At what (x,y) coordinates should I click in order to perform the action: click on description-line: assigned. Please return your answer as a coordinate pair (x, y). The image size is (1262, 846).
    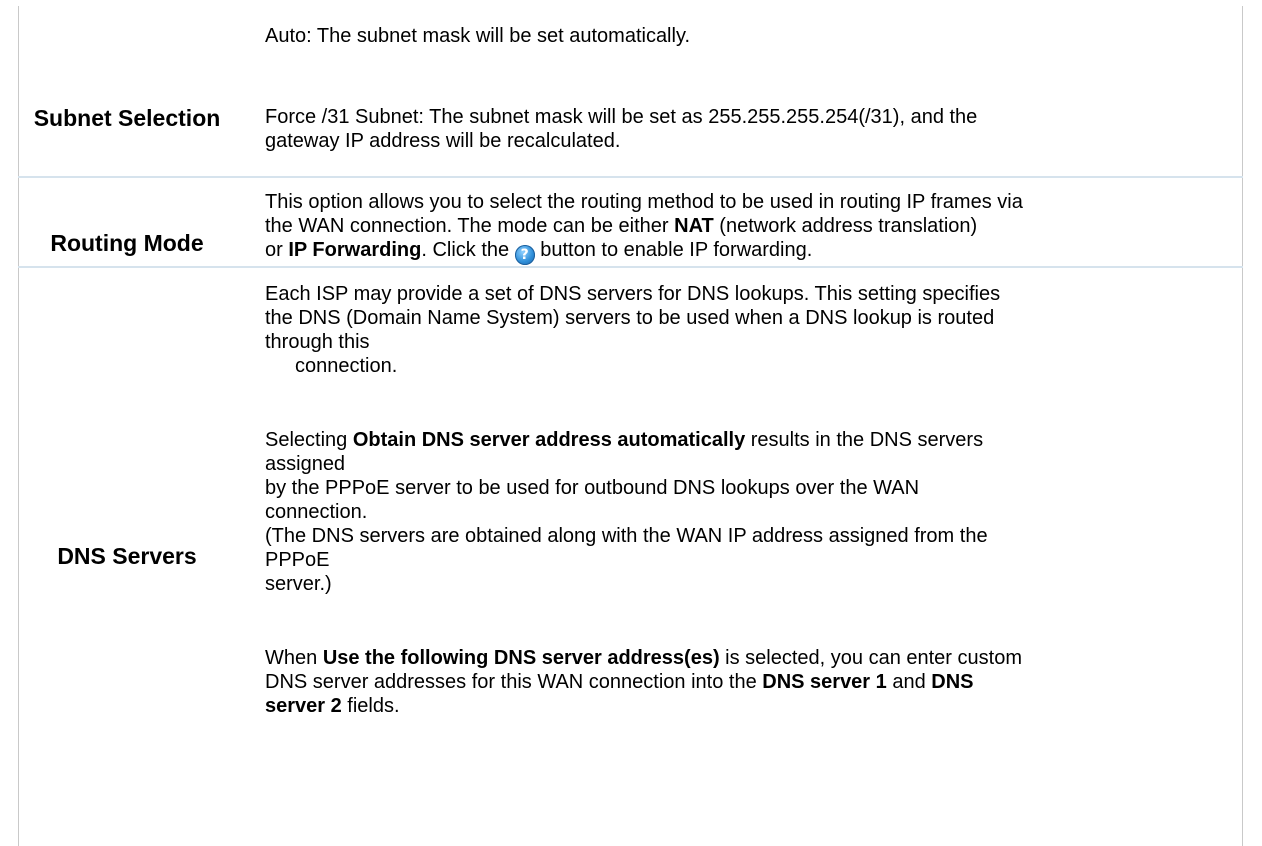
    Looking at the image, I should click on (305, 464).